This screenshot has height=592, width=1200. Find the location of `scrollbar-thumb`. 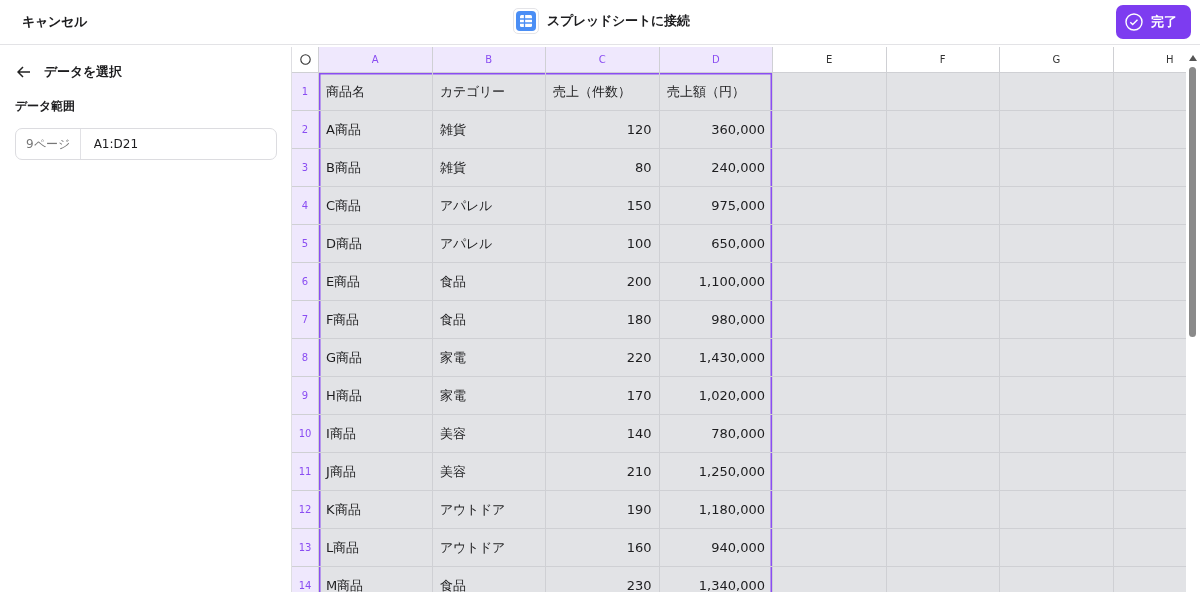

scrollbar-thumb is located at coordinates (1192, 202).